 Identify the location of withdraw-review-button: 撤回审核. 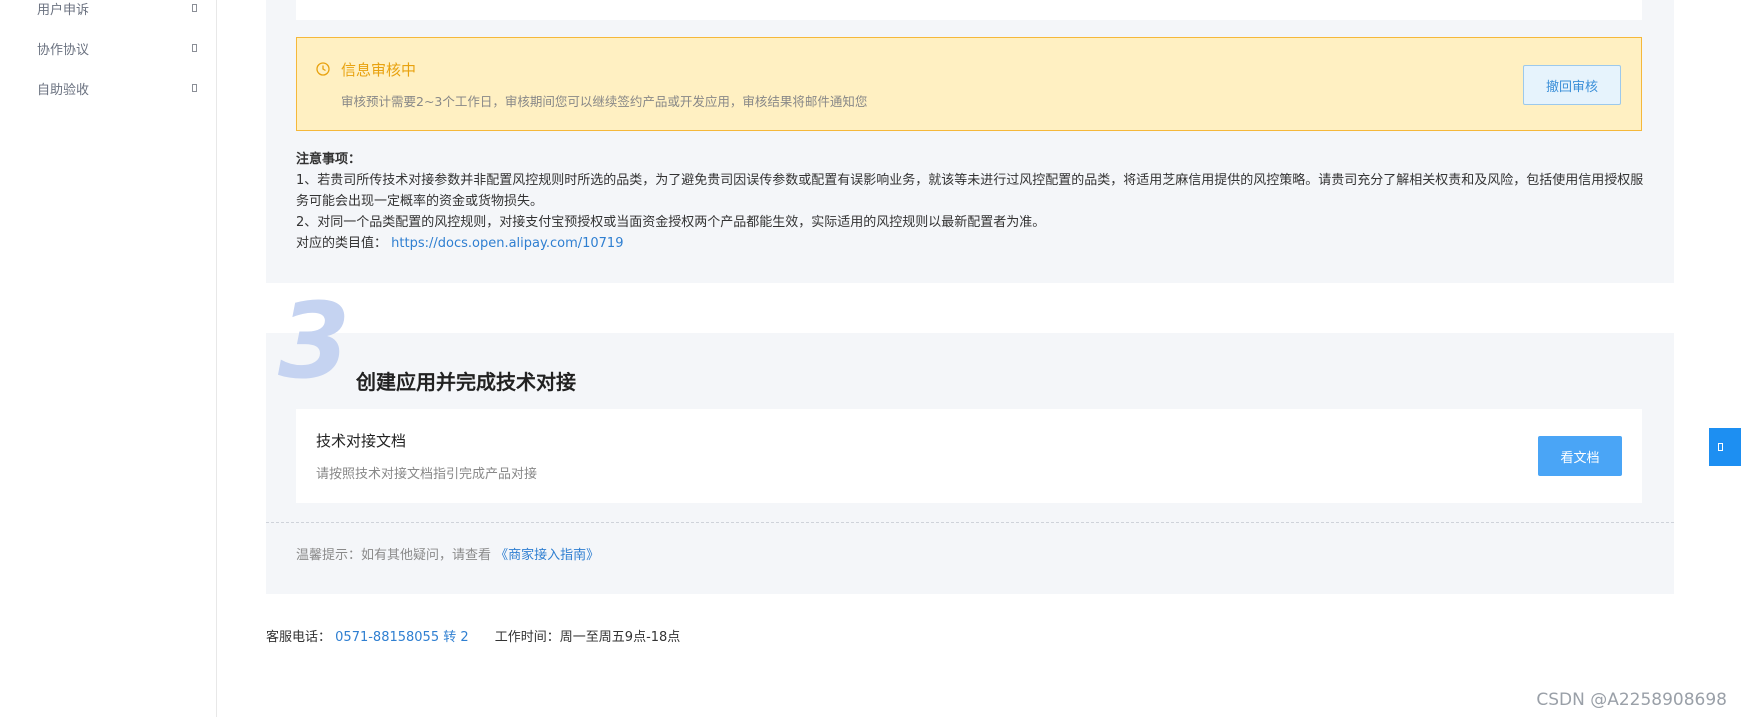
(1572, 85).